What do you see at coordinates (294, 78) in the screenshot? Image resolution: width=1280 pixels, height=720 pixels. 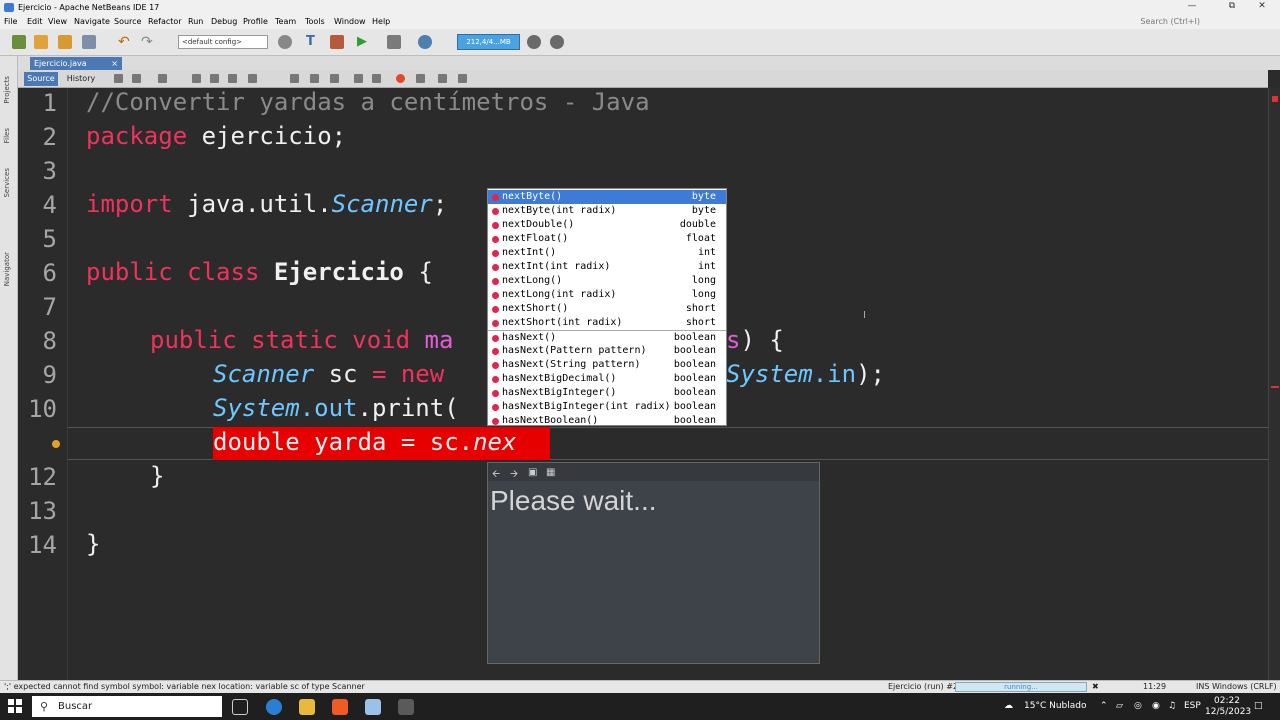 I see `previous-bookmark-icon` at bounding box center [294, 78].